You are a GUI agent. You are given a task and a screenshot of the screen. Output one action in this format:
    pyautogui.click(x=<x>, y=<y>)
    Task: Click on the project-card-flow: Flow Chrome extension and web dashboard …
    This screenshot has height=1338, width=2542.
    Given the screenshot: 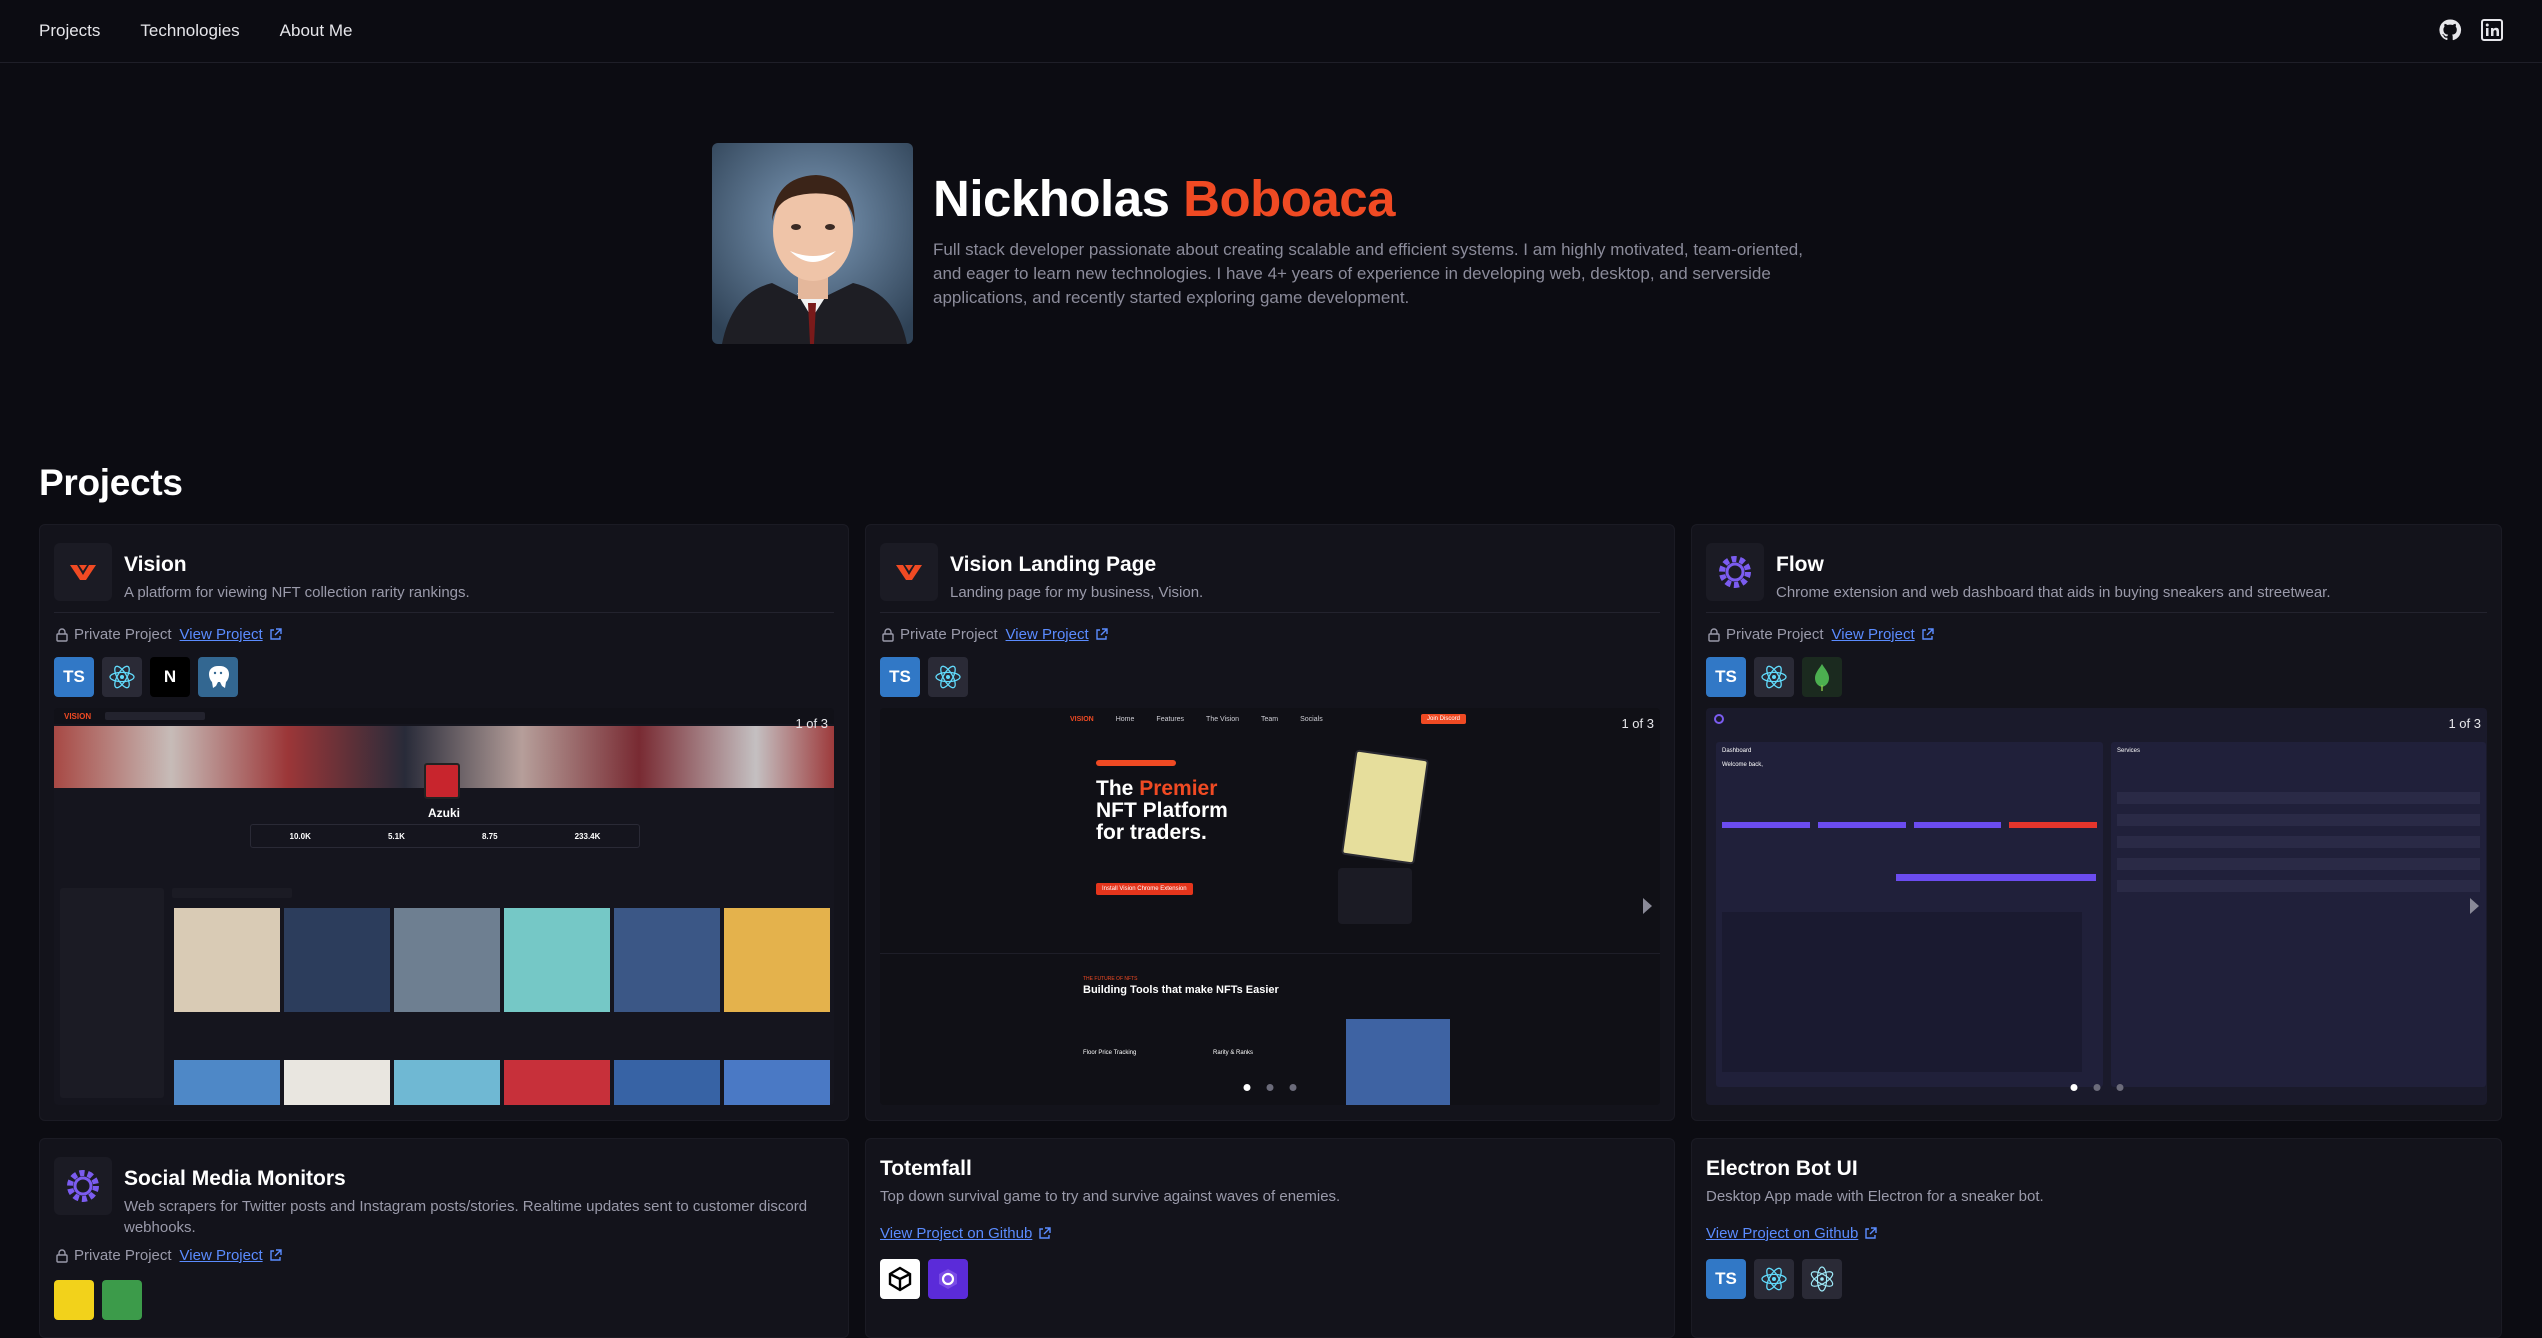 What is the action you would take?
    pyautogui.click(x=2096, y=822)
    